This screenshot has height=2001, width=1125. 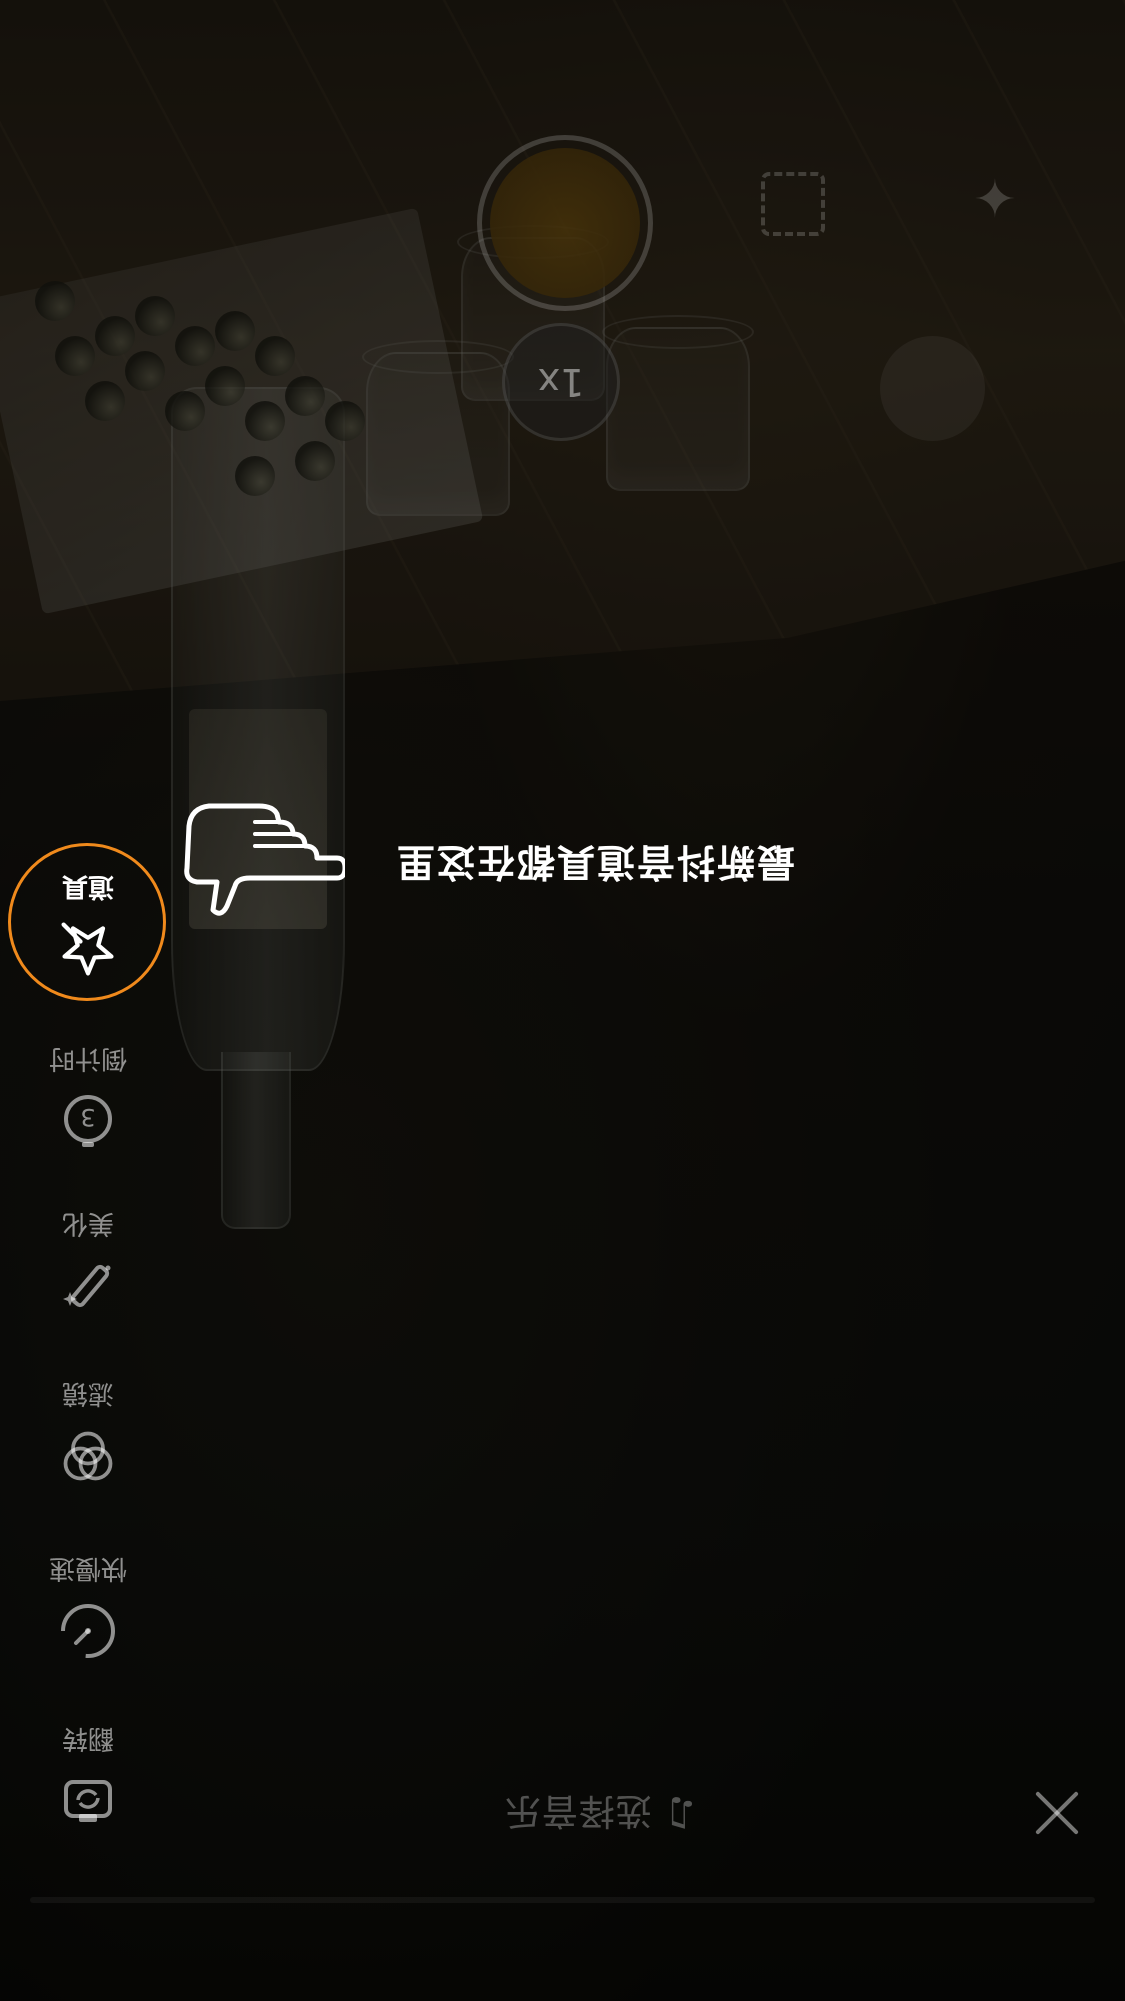 I want to click on menu-label-beauty: 美化, so click(x=88, y=1223).